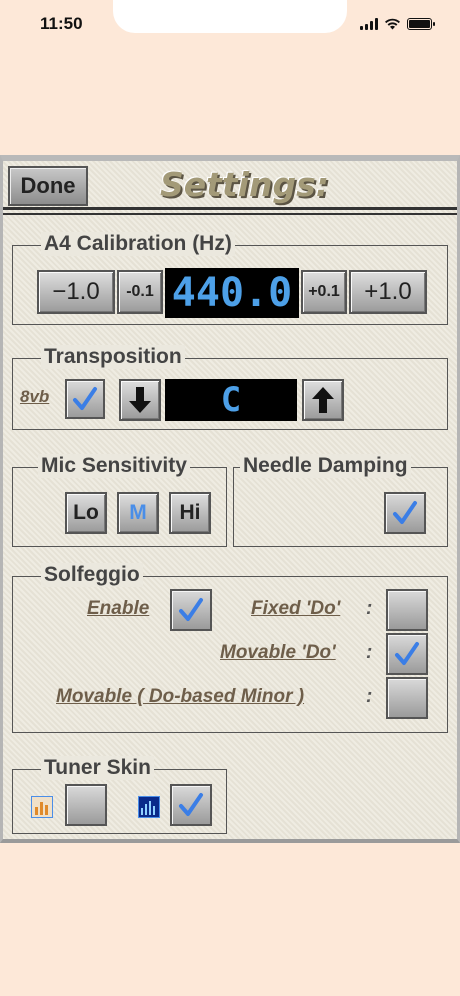 The image size is (460, 996). I want to click on tuner-skin-group: Tuner Skin, so click(119, 795).